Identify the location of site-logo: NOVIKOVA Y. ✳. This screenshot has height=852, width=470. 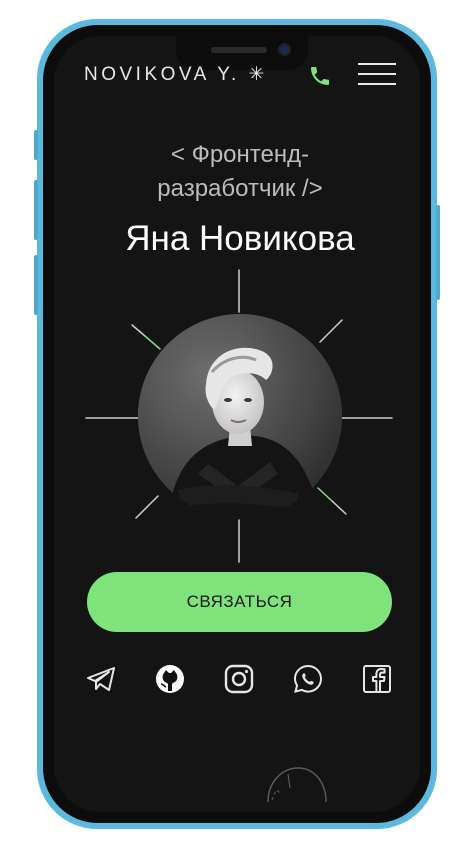
(176, 74).